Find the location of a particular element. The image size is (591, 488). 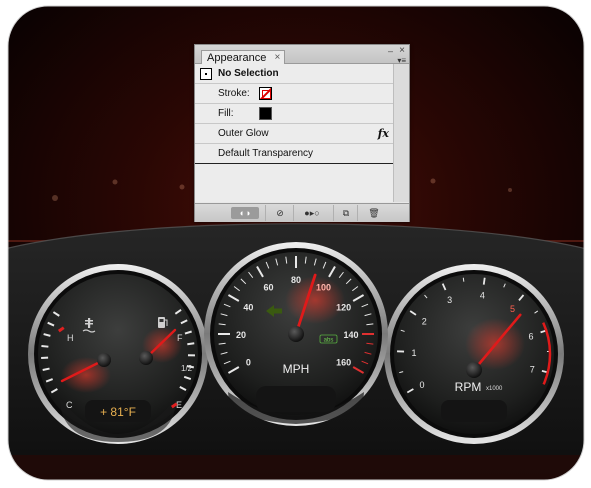

tab-appearance: Appearance × is located at coordinates (243, 57).